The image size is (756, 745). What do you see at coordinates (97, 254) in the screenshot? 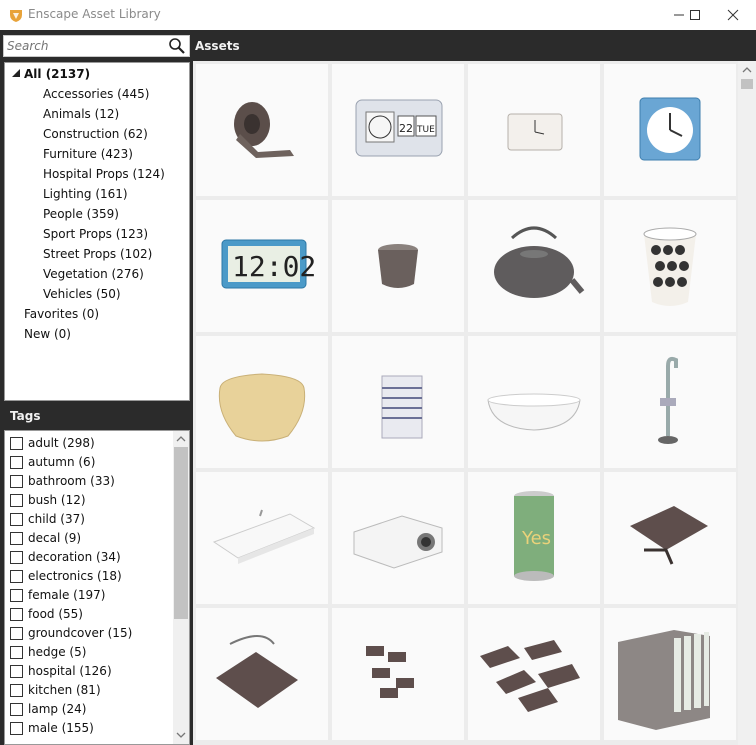
I see `tree-item-street-props: Street Props (102)` at bounding box center [97, 254].